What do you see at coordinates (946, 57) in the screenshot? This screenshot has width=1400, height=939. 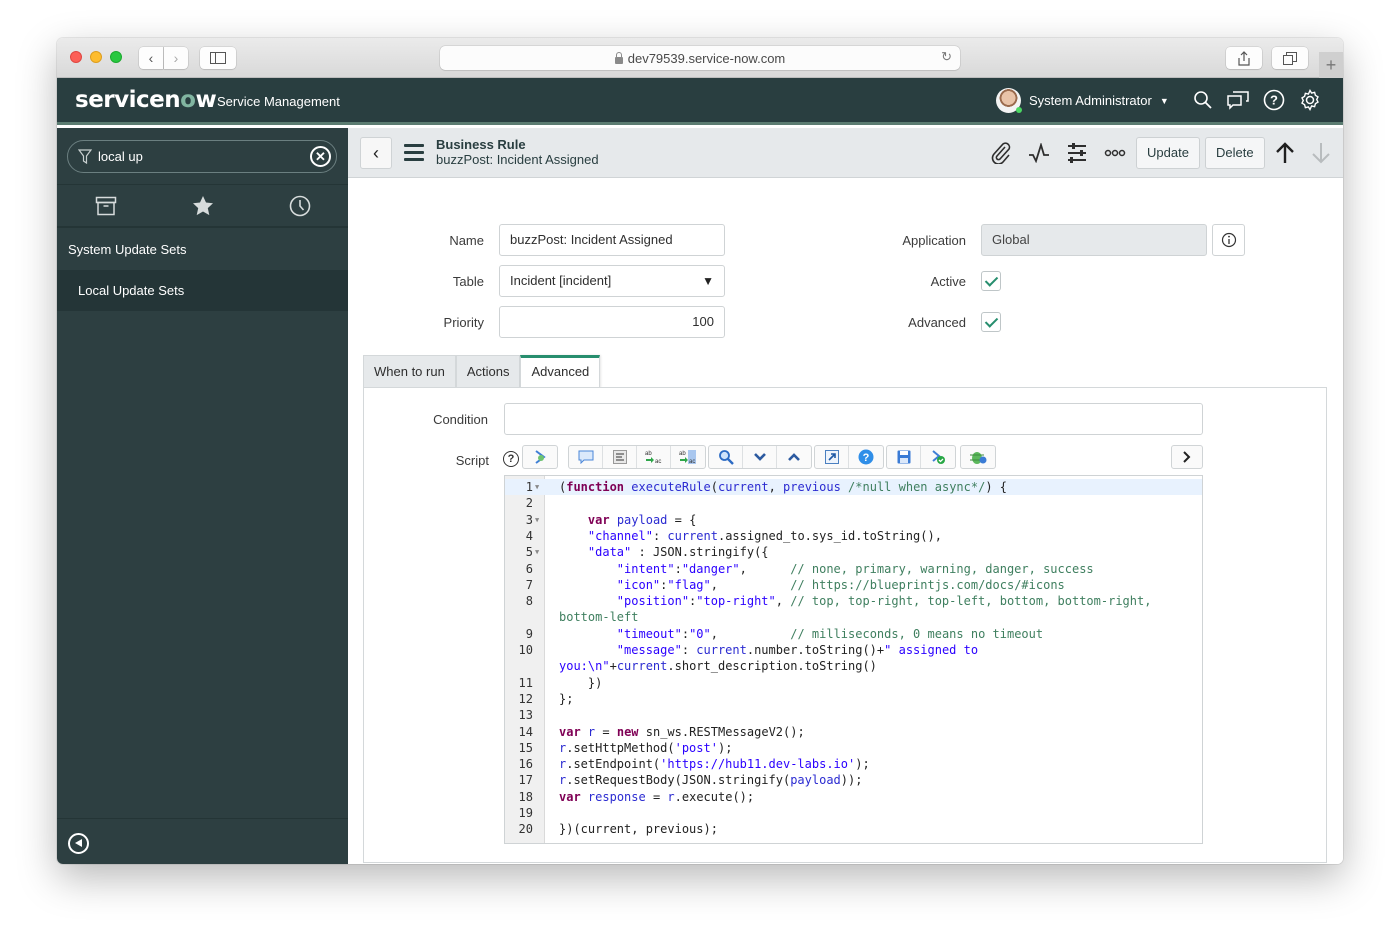 I see `reload-icon: ↻` at bounding box center [946, 57].